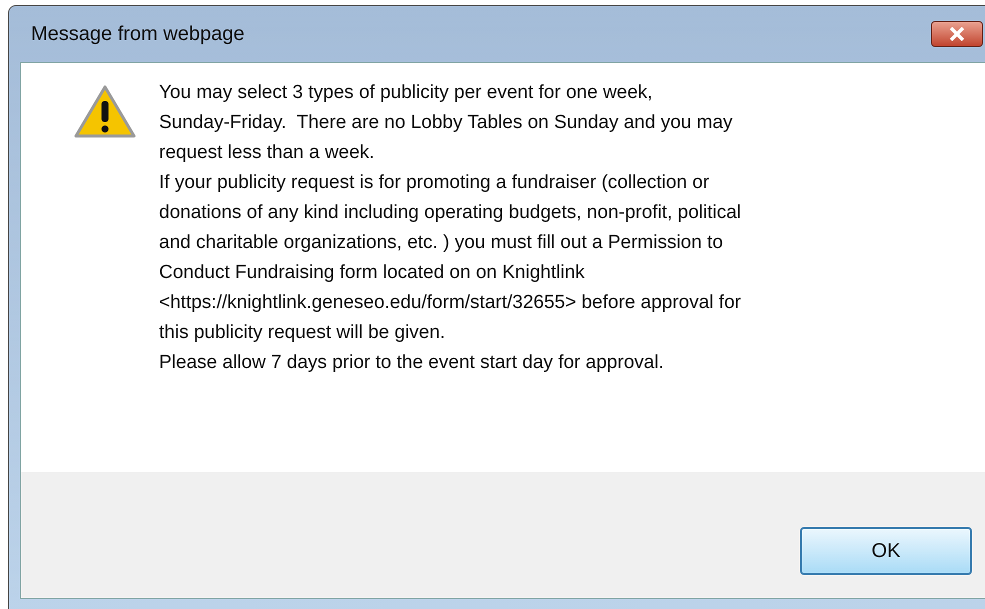 The height and width of the screenshot is (609, 985). What do you see at coordinates (267, 153) in the screenshot?
I see `message-text: request less than a week.` at bounding box center [267, 153].